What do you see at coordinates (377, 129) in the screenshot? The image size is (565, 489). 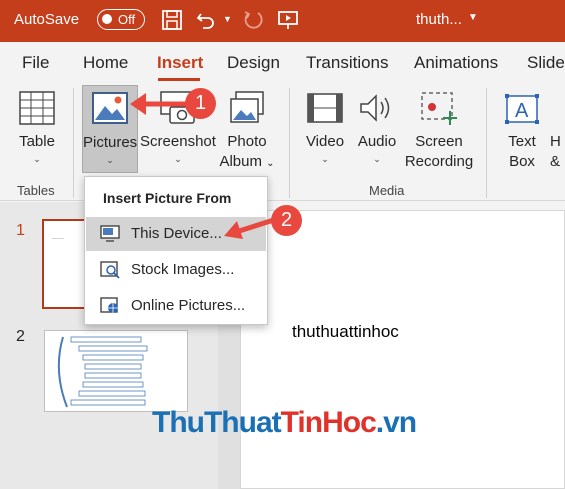 I see `audio-button: Audio ⌄` at bounding box center [377, 129].